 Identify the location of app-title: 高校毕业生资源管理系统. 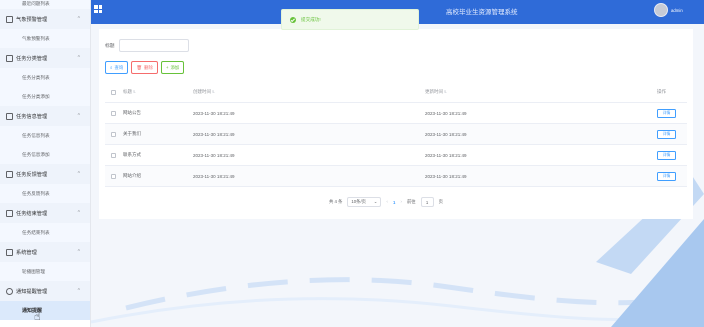
(482, 12).